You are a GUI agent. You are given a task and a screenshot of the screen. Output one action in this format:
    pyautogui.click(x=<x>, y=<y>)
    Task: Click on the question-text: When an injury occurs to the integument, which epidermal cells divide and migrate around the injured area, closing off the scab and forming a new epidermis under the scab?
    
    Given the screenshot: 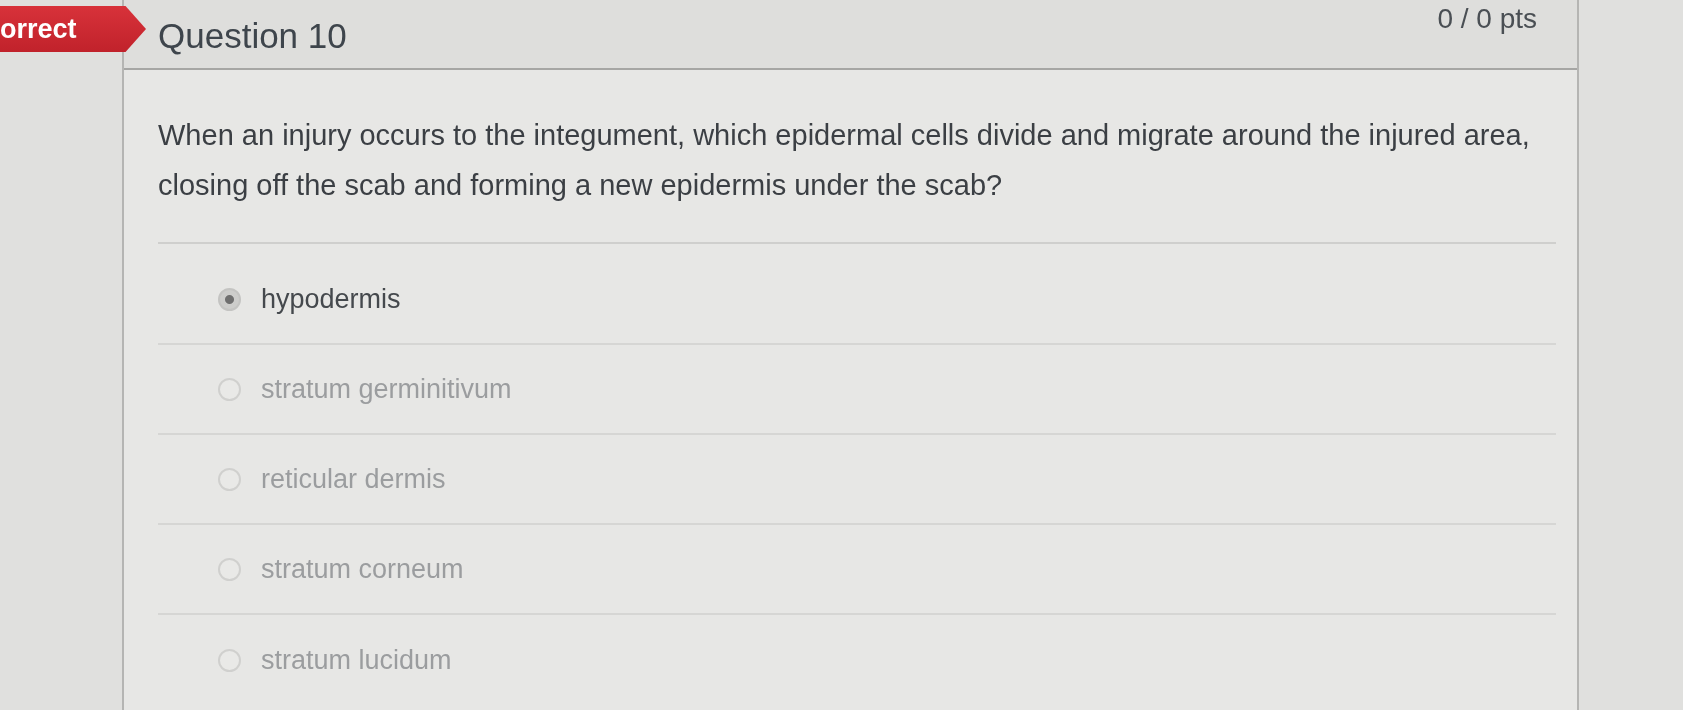 What is the action you would take?
    pyautogui.click(x=844, y=160)
    